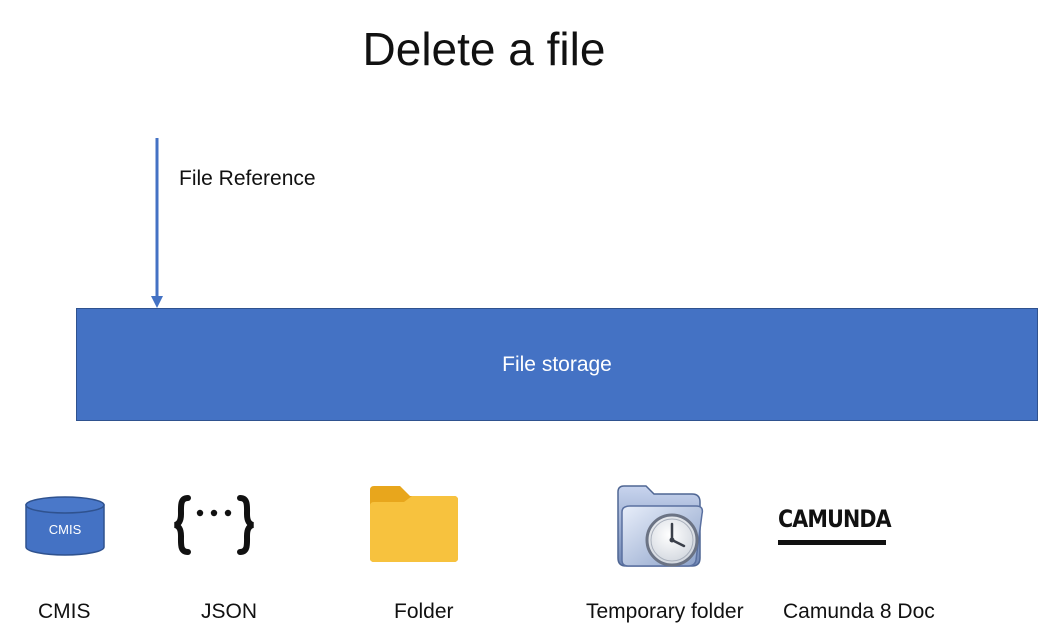 The height and width of the screenshot is (643, 1039). What do you see at coordinates (859, 611) in the screenshot?
I see `camunda-8-doc-label: Camunda 8 Doc` at bounding box center [859, 611].